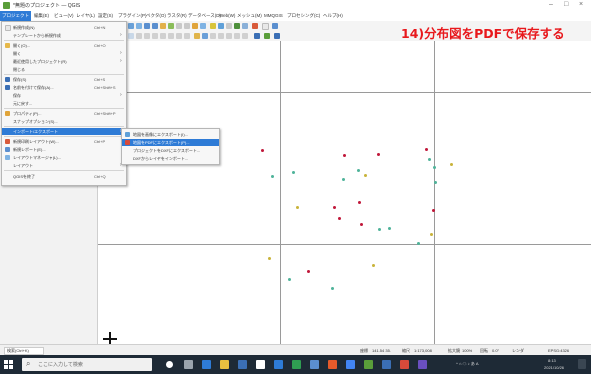  Describe the element at coordinates (267, 36) in the screenshot. I see `georeferencer-icon` at that location.